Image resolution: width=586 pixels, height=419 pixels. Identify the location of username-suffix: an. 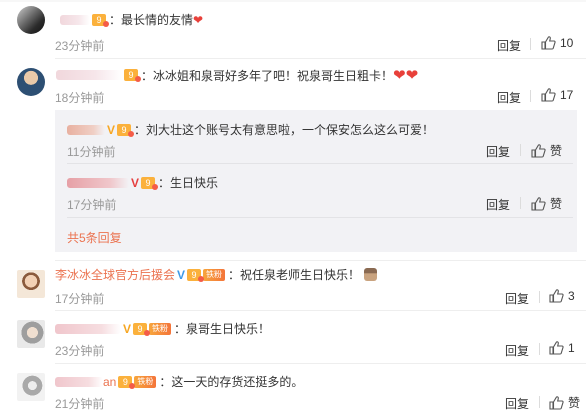
(109, 382).